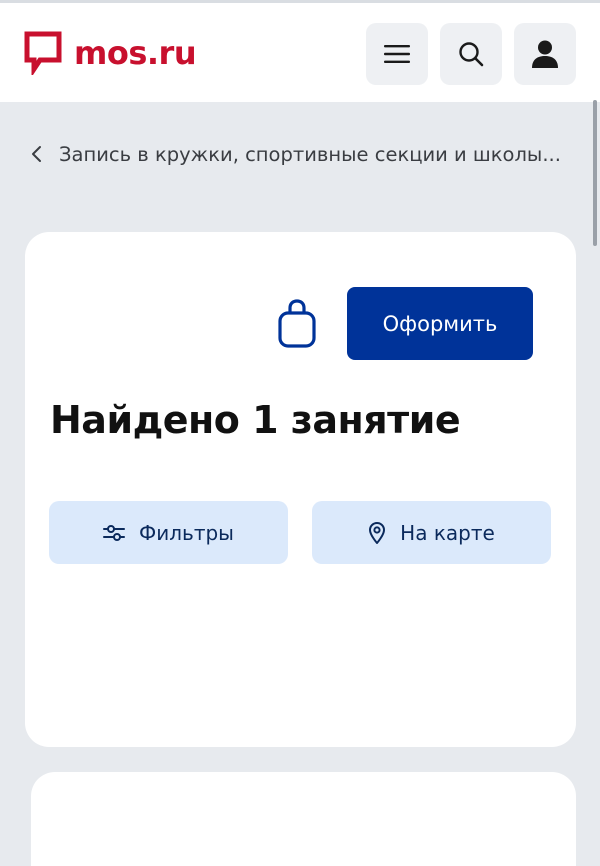 This screenshot has height=866, width=600. I want to click on logo-text: mos.ru, so click(135, 53).